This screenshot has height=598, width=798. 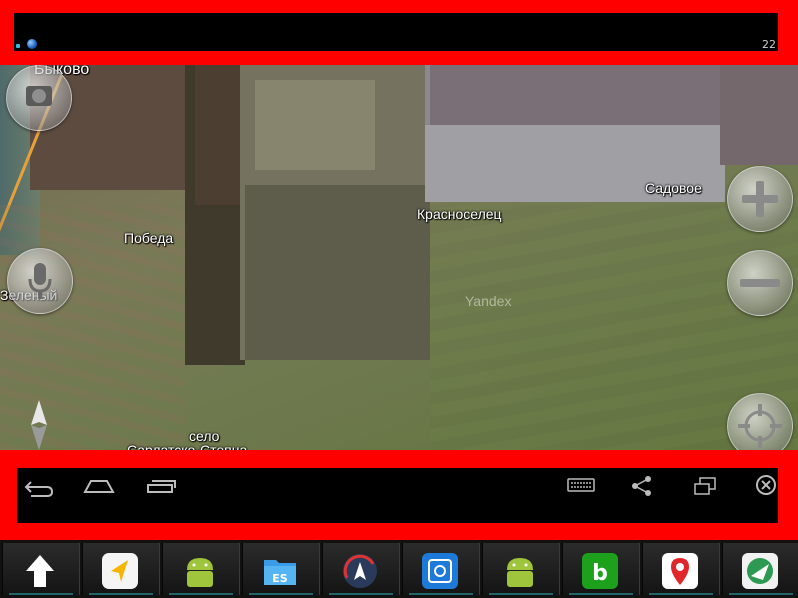 I want to click on es-file-explorer-icon: ES, so click(x=280, y=572).